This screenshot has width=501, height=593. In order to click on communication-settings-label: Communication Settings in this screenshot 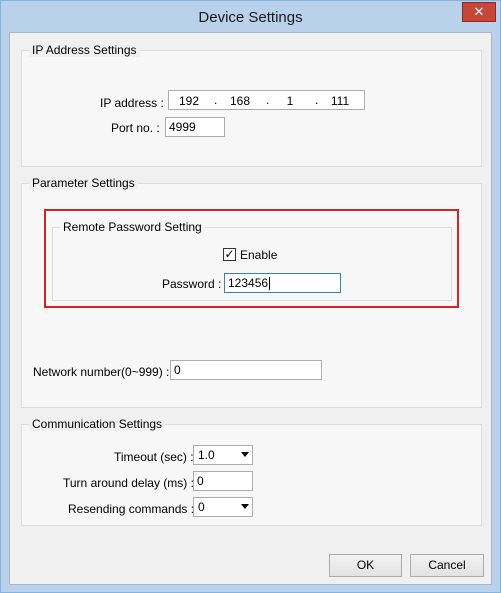, I will do `click(97, 424)`.